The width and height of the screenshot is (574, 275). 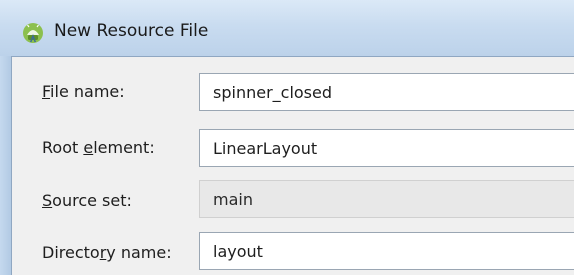 What do you see at coordinates (83, 91) in the screenshot?
I see `file-name-label: File name:` at bounding box center [83, 91].